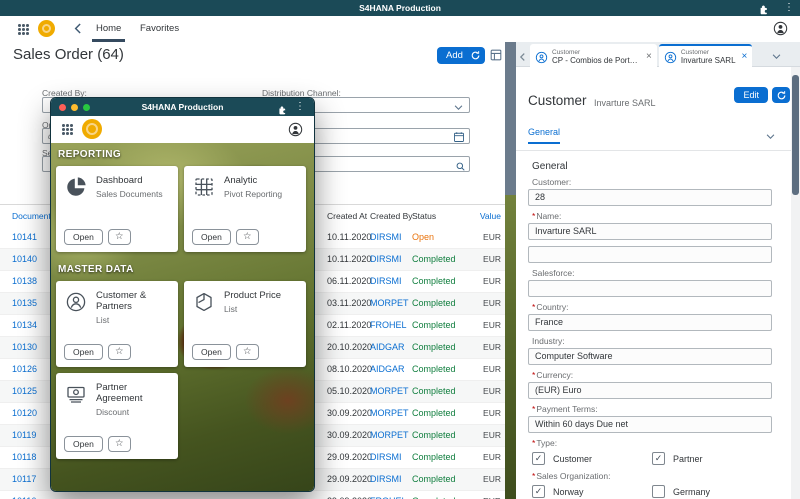 This screenshot has height=499, width=800. I want to click on popup-app-launcher-grid-icon, so click(67, 129).